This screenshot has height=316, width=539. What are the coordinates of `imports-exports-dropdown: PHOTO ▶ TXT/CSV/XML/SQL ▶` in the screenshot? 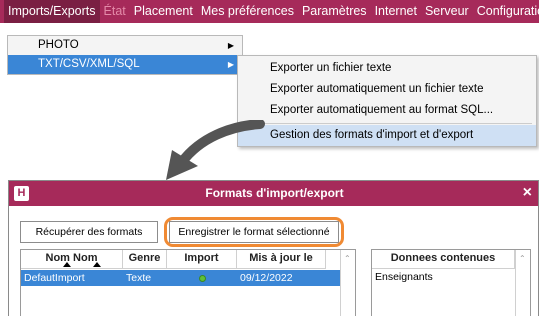 It's located at (125, 55).